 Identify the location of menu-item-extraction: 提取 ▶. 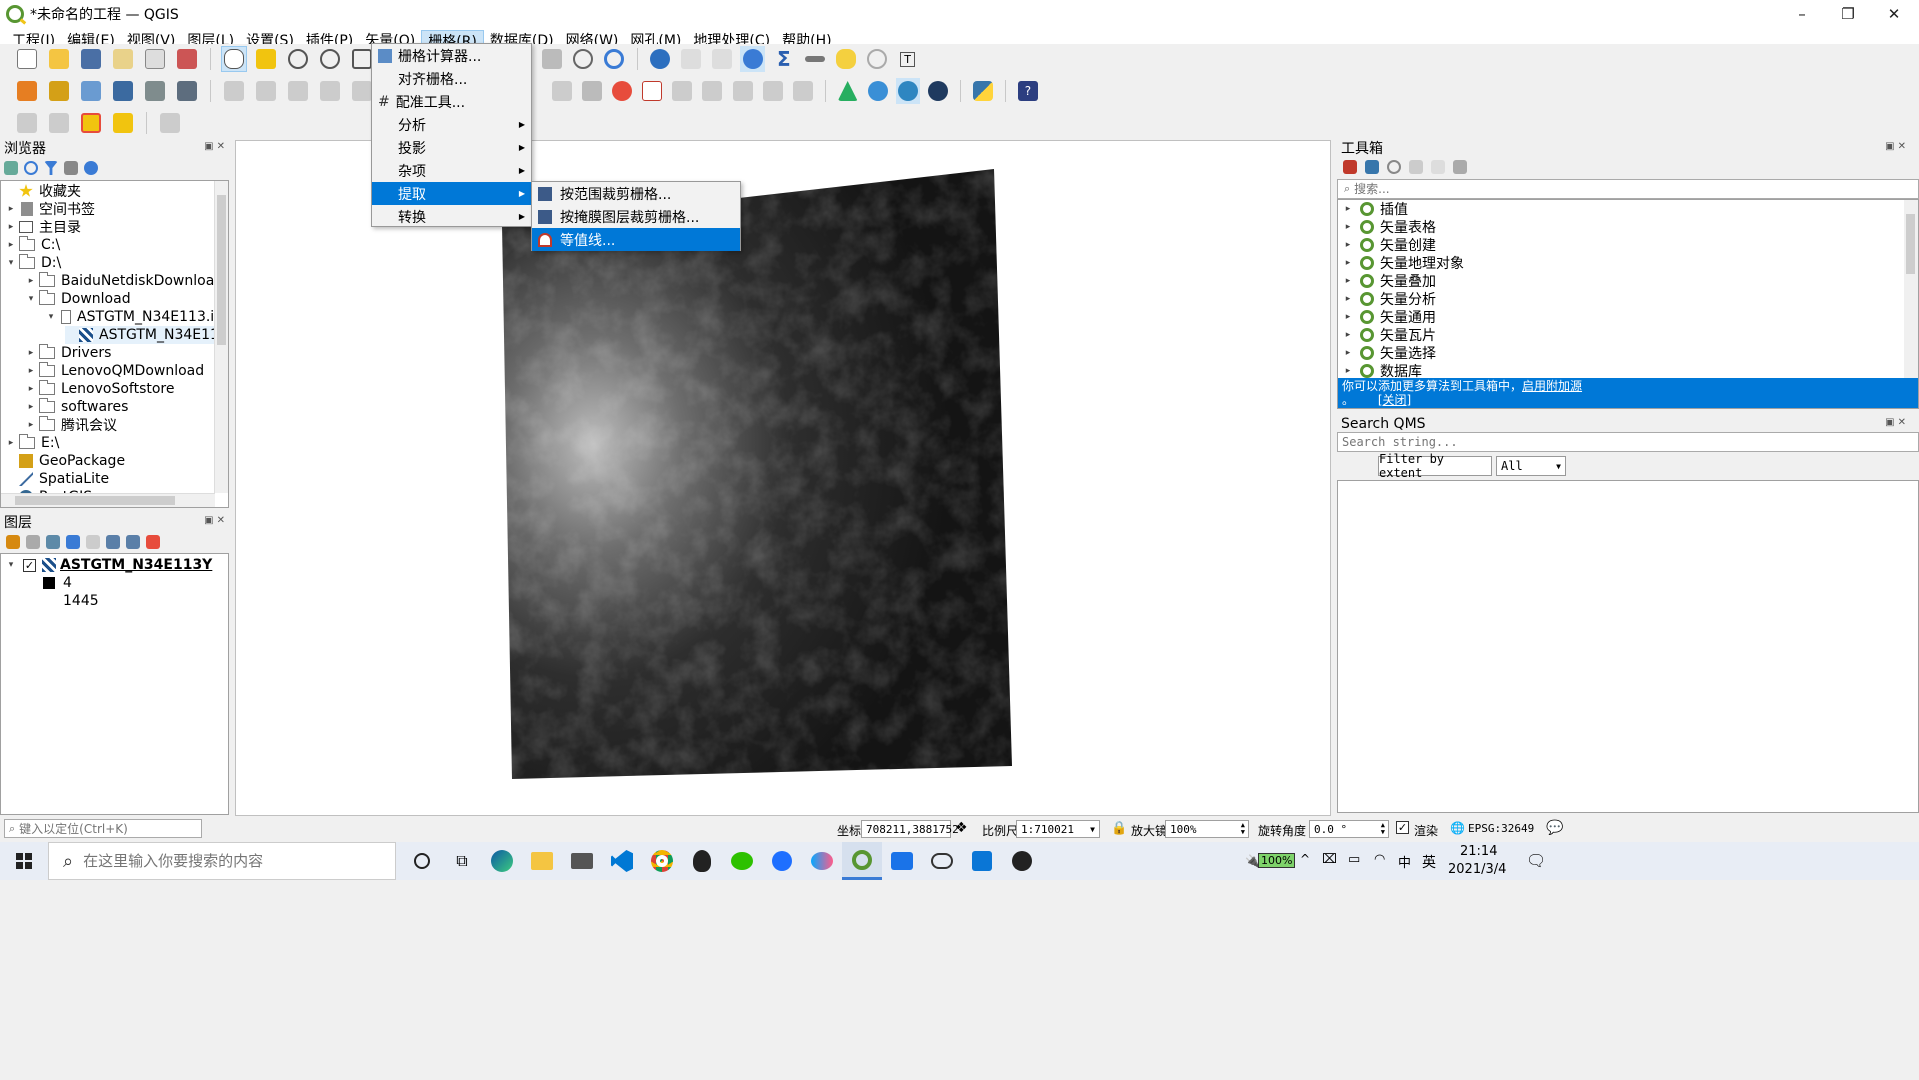
(451, 193).